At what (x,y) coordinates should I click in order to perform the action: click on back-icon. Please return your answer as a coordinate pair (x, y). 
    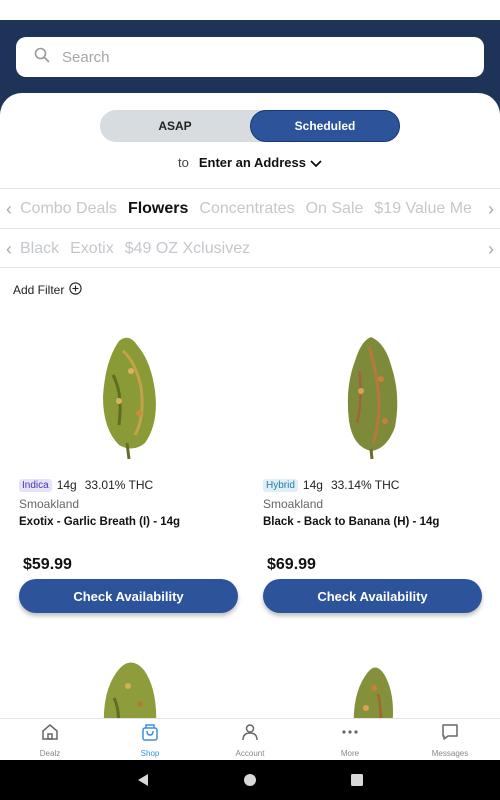
    Looking at the image, I should click on (143, 780).